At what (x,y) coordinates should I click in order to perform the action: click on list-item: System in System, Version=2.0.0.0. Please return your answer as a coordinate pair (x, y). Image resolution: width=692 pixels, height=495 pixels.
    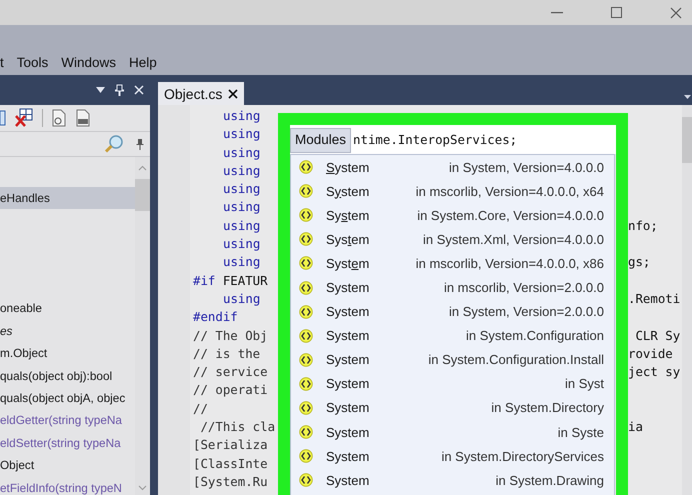
    Looking at the image, I should click on (452, 312).